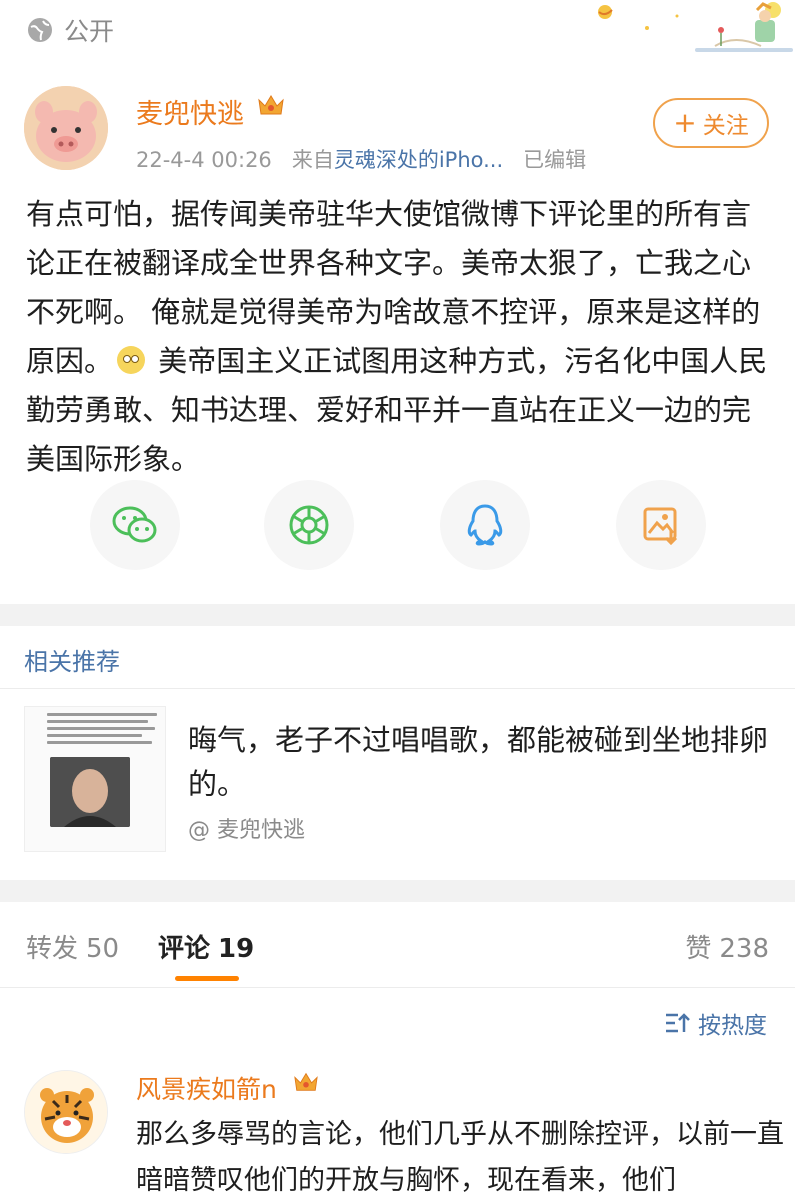  Describe the element at coordinates (102, 730) in the screenshot. I see `thumbnail-text-lines` at that location.